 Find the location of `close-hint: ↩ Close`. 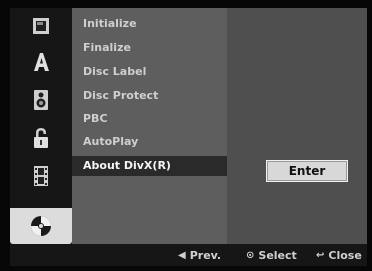

close-hint: ↩ Close is located at coordinates (339, 256).